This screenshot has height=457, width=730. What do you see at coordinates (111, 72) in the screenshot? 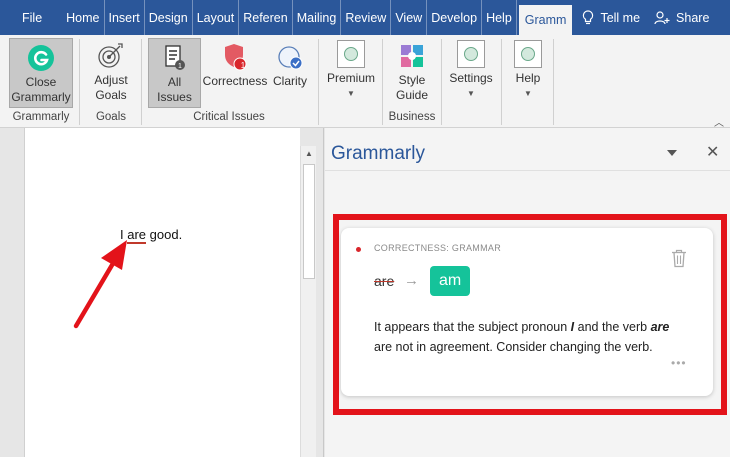
I see `adjust-goals-button: Adjust Goals` at bounding box center [111, 72].